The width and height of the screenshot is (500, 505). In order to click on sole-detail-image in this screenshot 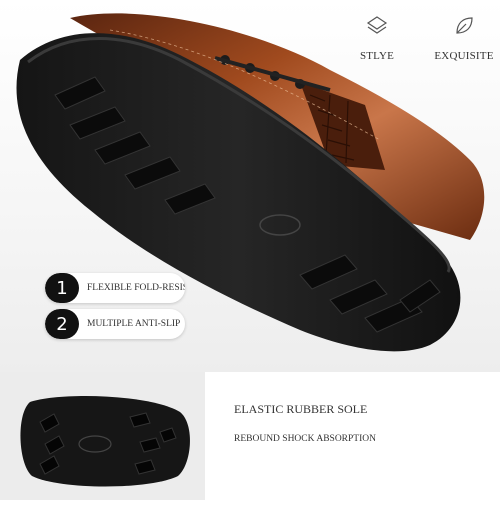, I will do `click(102, 436)`.